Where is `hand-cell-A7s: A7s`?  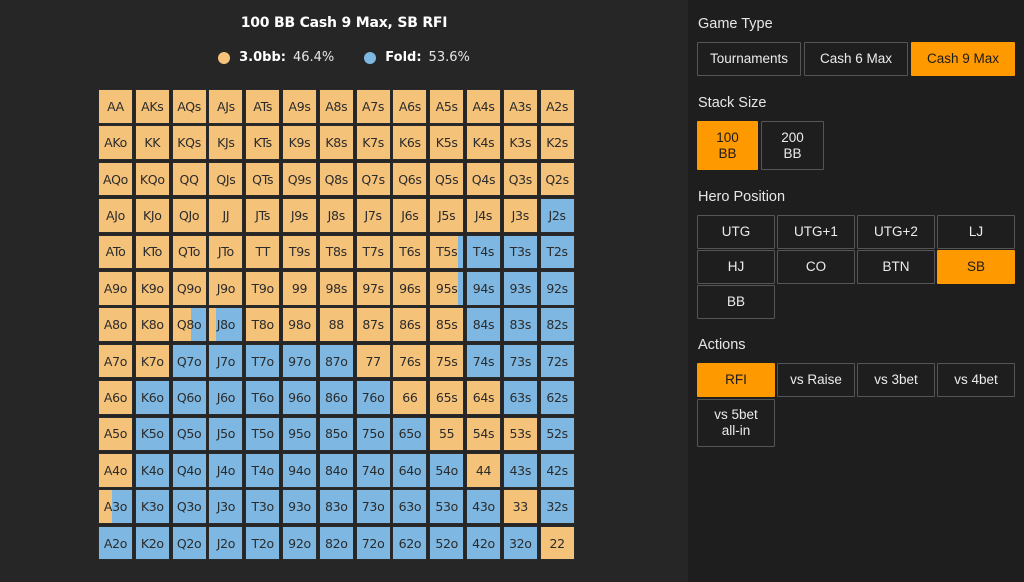
hand-cell-A7s: A7s is located at coordinates (373, 106).